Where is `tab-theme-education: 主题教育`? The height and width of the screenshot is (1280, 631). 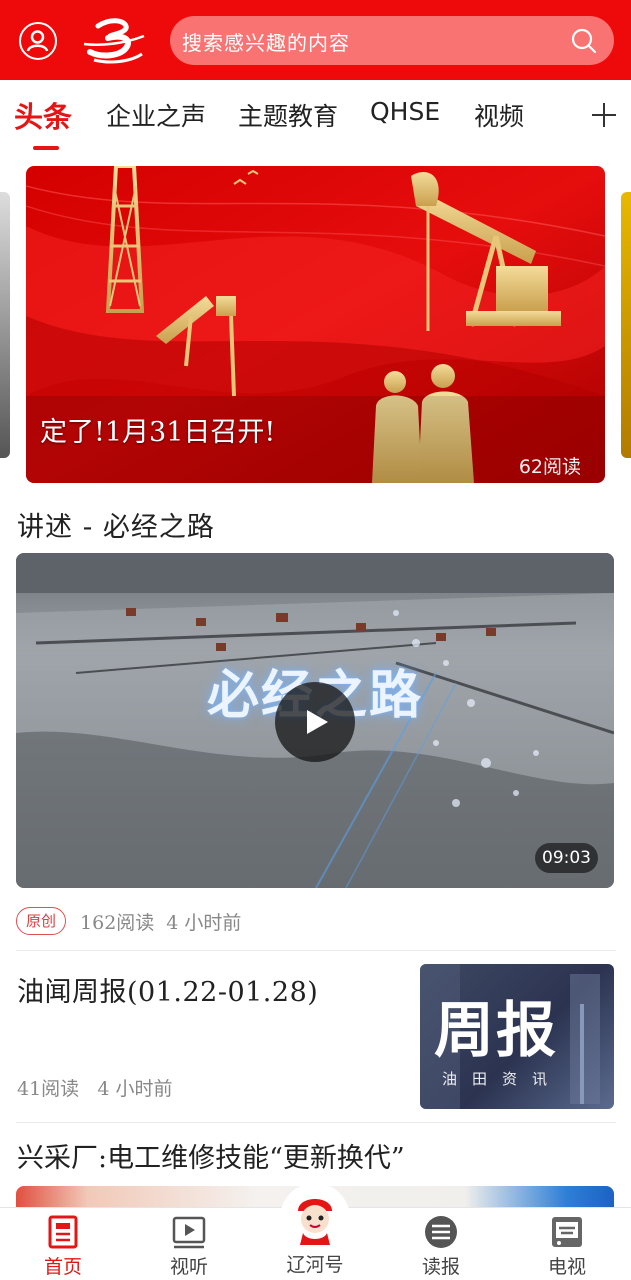
tab-theme-education: 主题教育 is located at coordinates (288, 115).